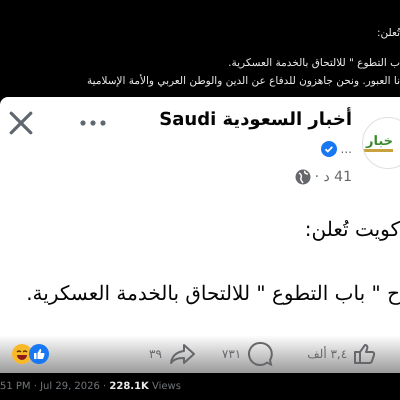  Describe the element at coordinates (327, 354) in the screenshot. I see `reactions-count: ٣,٤ ألف` at that location.